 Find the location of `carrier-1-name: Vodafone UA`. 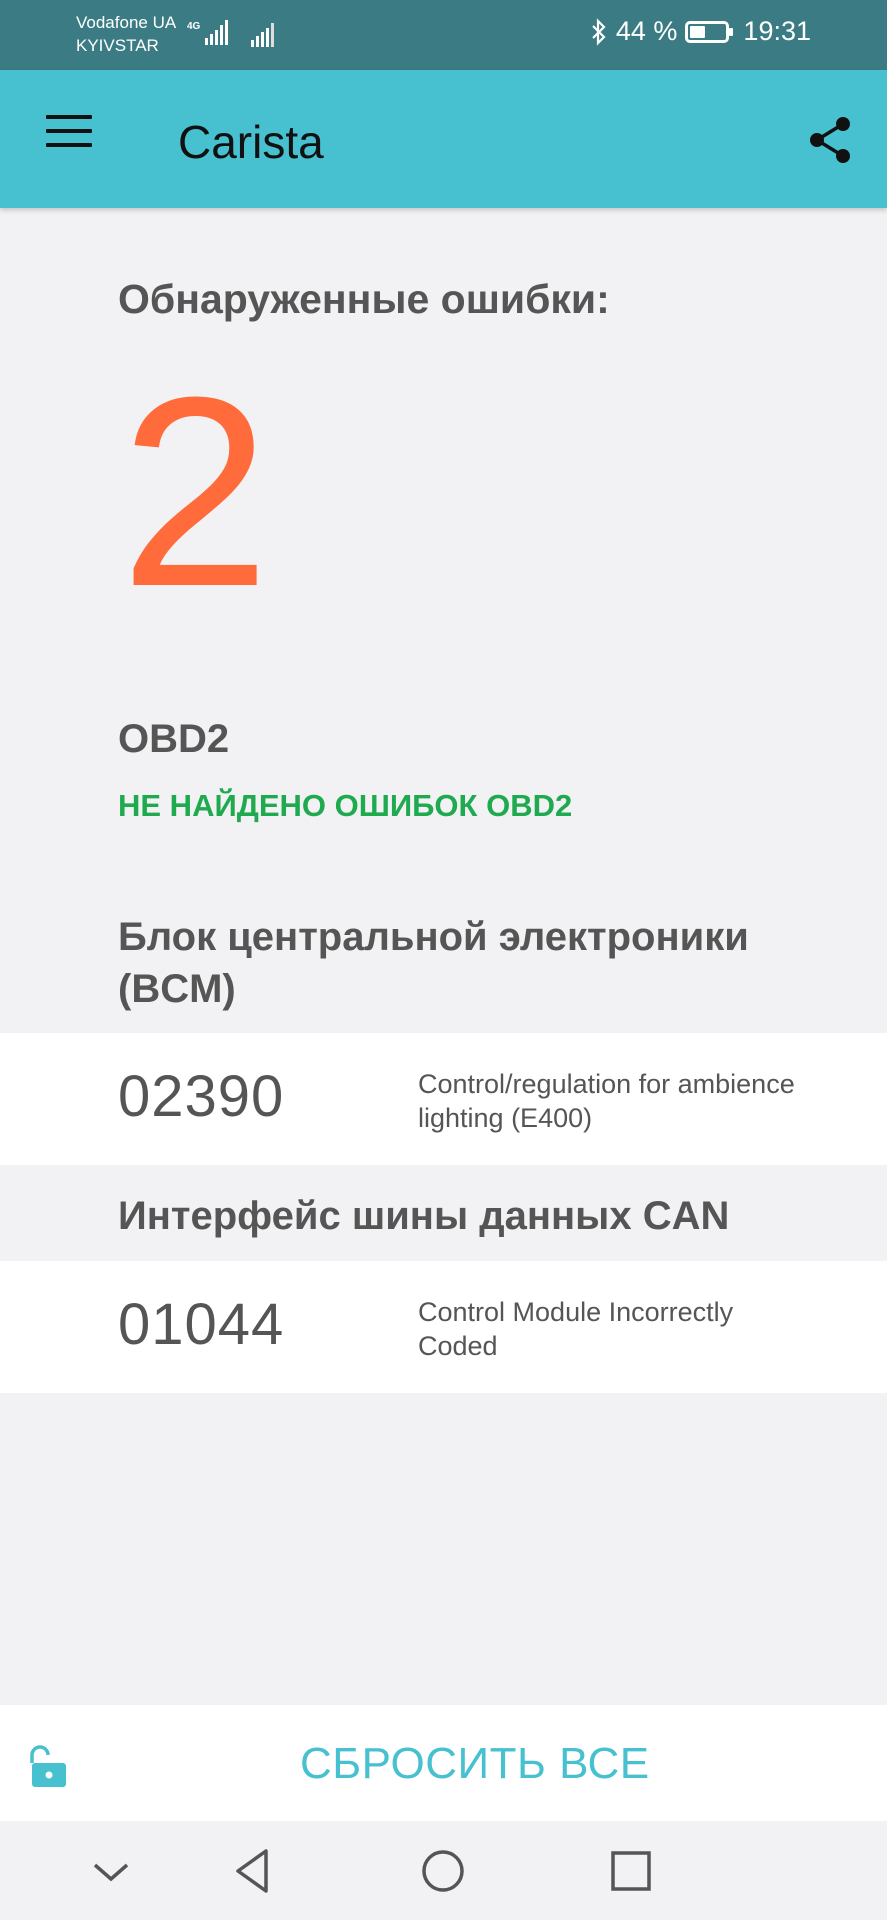

carrier-1-name: Vodafone UA is located at coordinates (126, 22).